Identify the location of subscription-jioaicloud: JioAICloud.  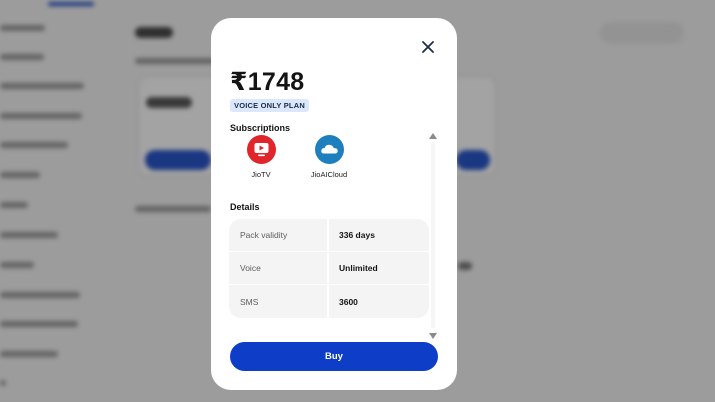
(329, 157).